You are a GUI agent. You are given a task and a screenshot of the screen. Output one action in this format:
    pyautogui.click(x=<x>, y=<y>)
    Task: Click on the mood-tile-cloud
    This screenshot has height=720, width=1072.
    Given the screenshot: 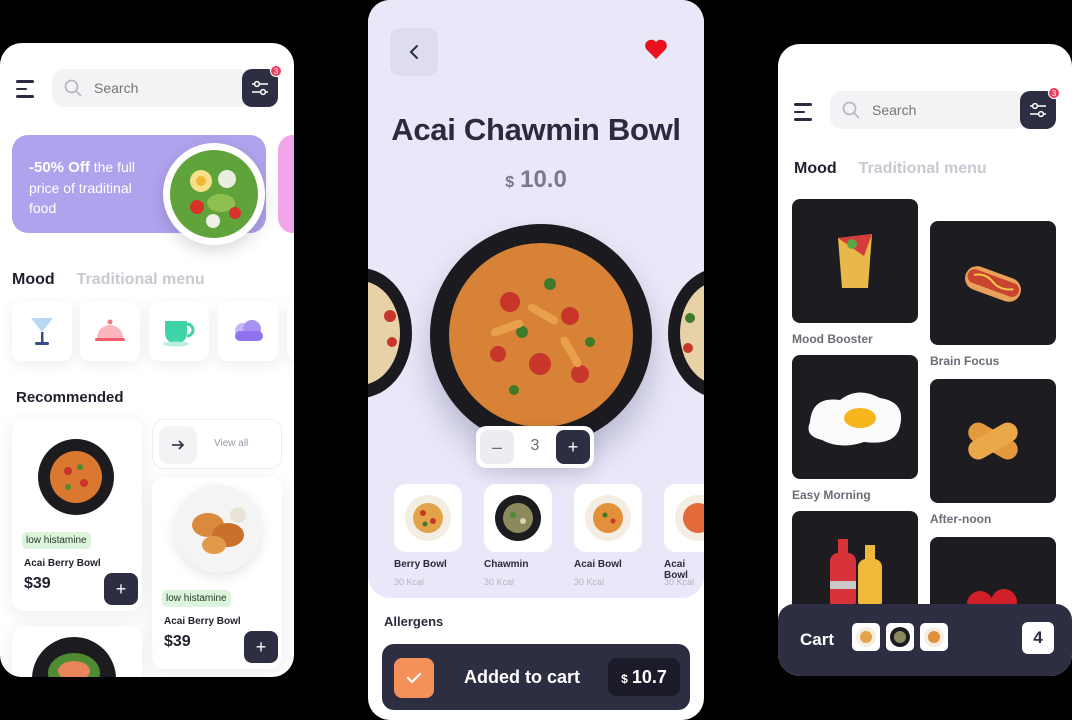 What is the action you would take?
    pyautogui.click(x=248, y=331)
    